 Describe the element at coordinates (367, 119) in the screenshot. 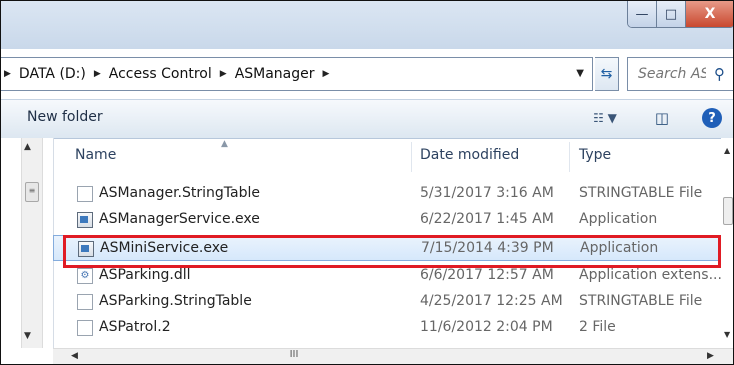

I see `command-bar: New folder ☷ ▼ ◫ ?` at that location.